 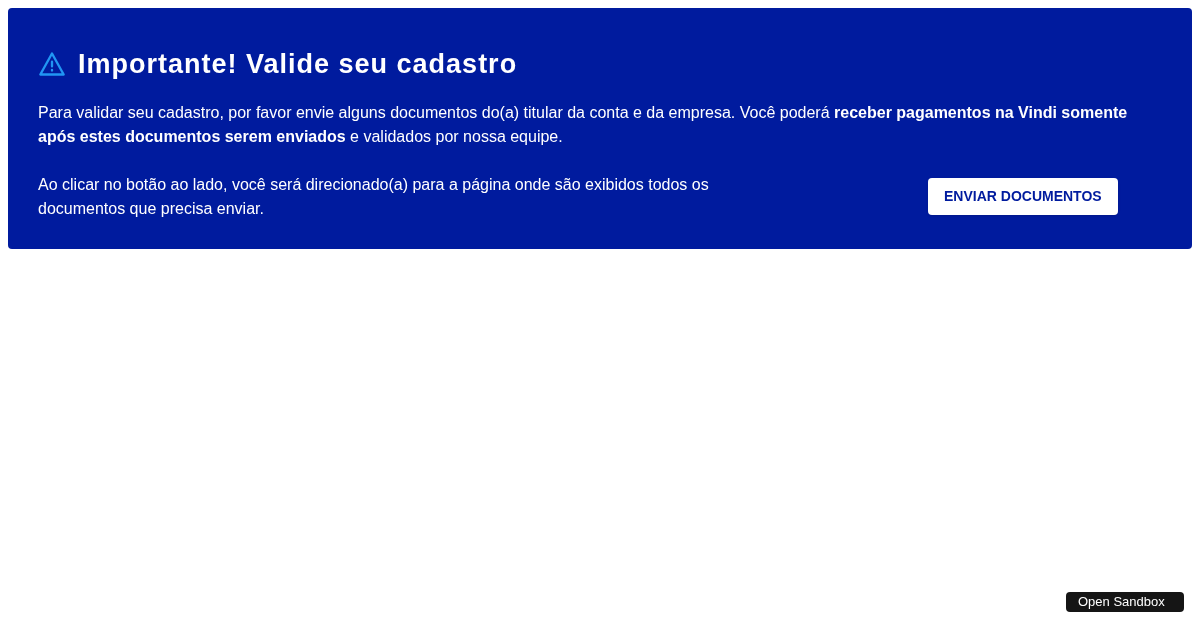 I want to click on warning-icon, so click(x=52, y=64).